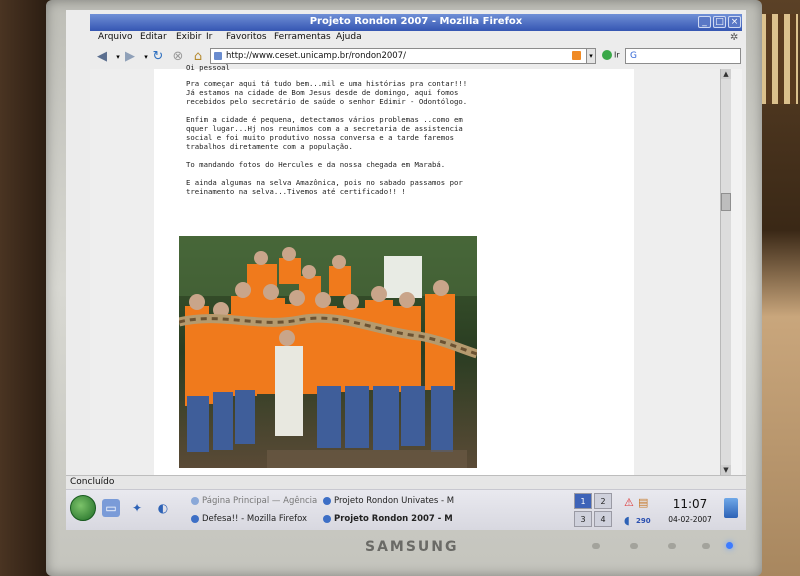 This screenshot has width=800, height=576. Describe the element at coordinates (734, 37) in the screenshot. I see `throbber-icon: ✲` at that location.